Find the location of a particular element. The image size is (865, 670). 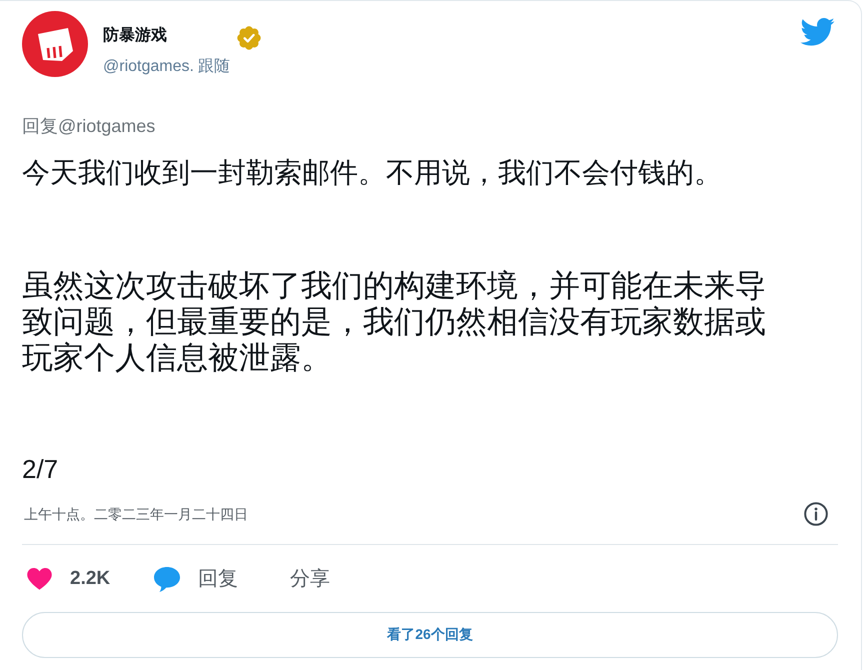

thread-position: 2/7 is located at coordinates (41, 469).